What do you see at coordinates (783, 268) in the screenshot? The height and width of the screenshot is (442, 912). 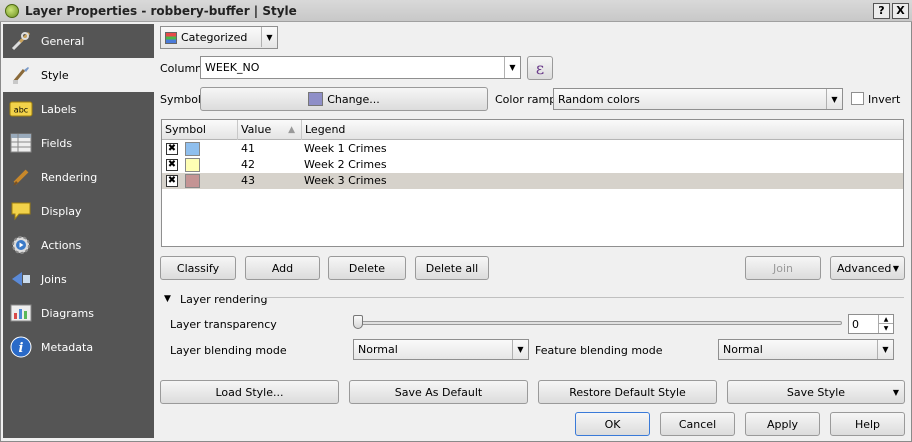 I see `join-button: Join` at bounding box center [783, 268].